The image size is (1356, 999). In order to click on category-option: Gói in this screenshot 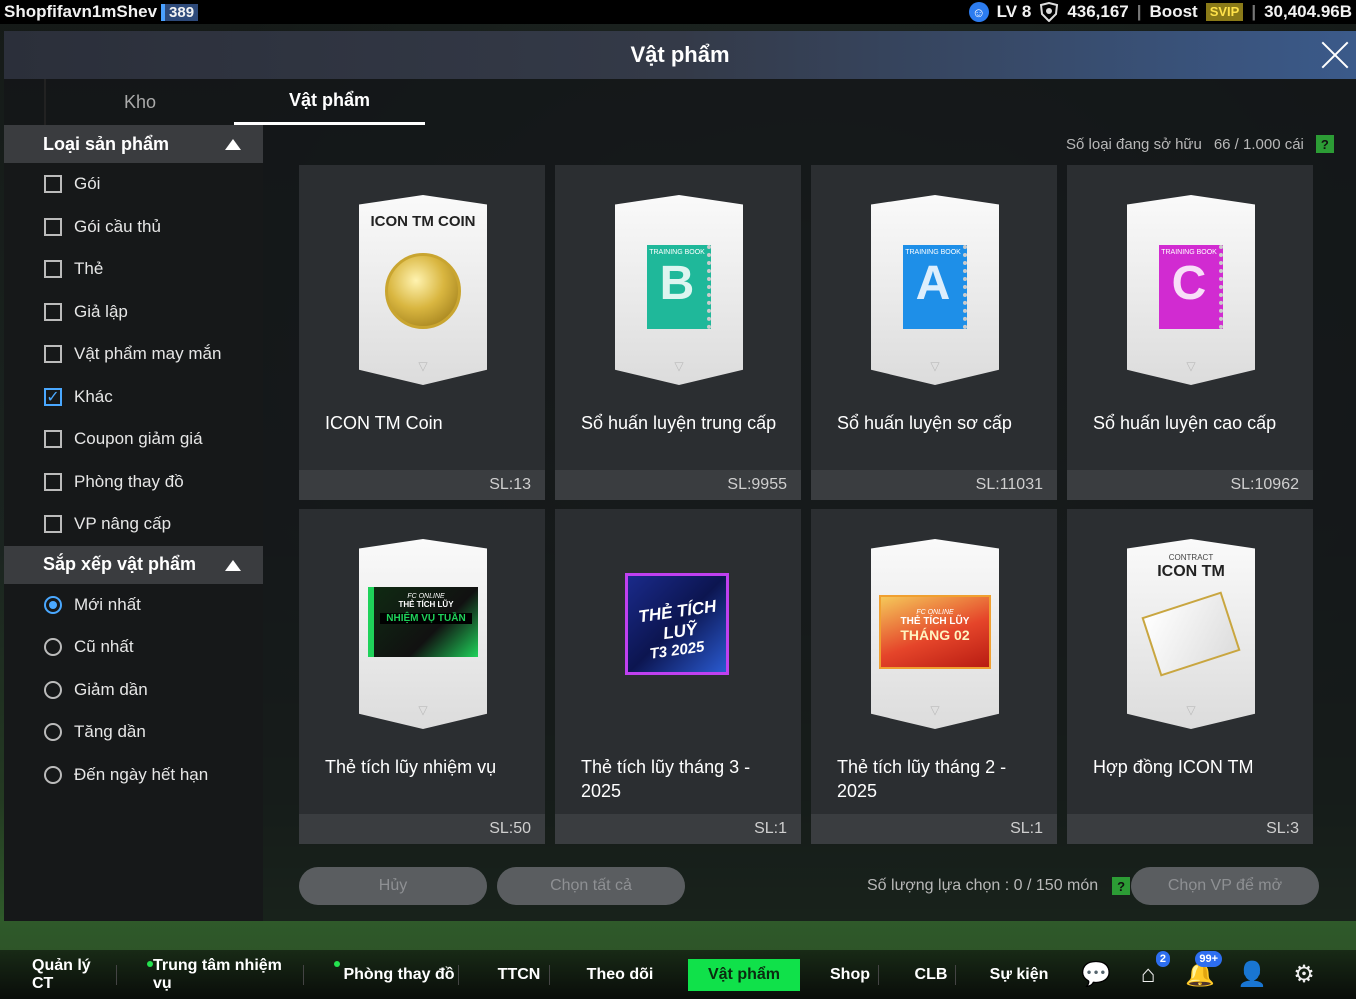, I will do `click(133, 184)`.